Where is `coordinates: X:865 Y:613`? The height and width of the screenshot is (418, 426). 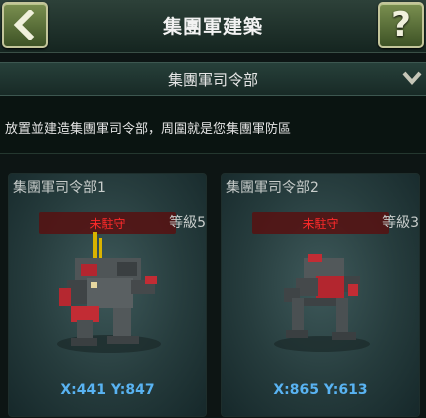
coordinates: X:865 Y:613 is located at coordinates (320, 390).